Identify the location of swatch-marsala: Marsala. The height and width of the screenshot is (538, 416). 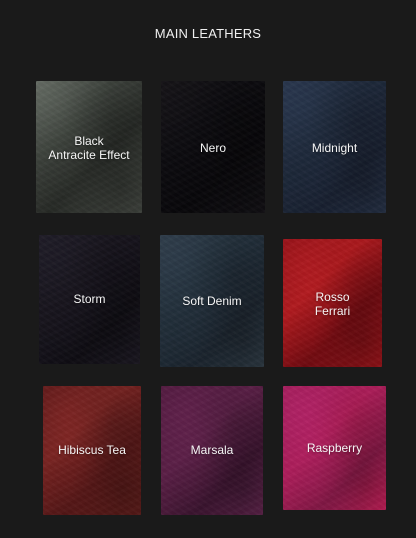
(212, 450).